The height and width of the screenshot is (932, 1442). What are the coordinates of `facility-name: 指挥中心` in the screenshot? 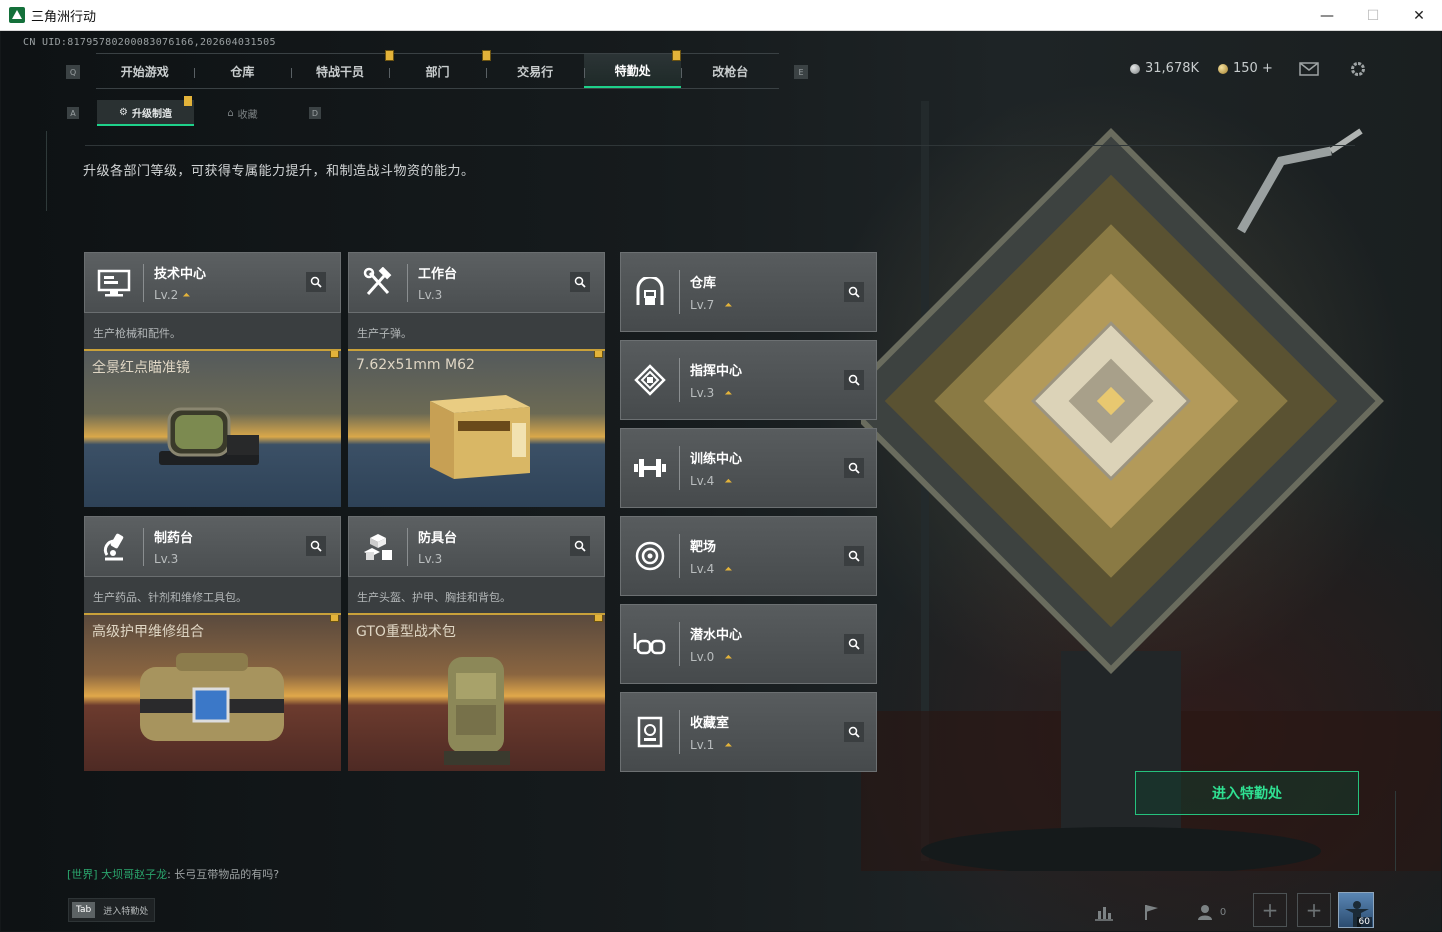 It's located at (716, 371).